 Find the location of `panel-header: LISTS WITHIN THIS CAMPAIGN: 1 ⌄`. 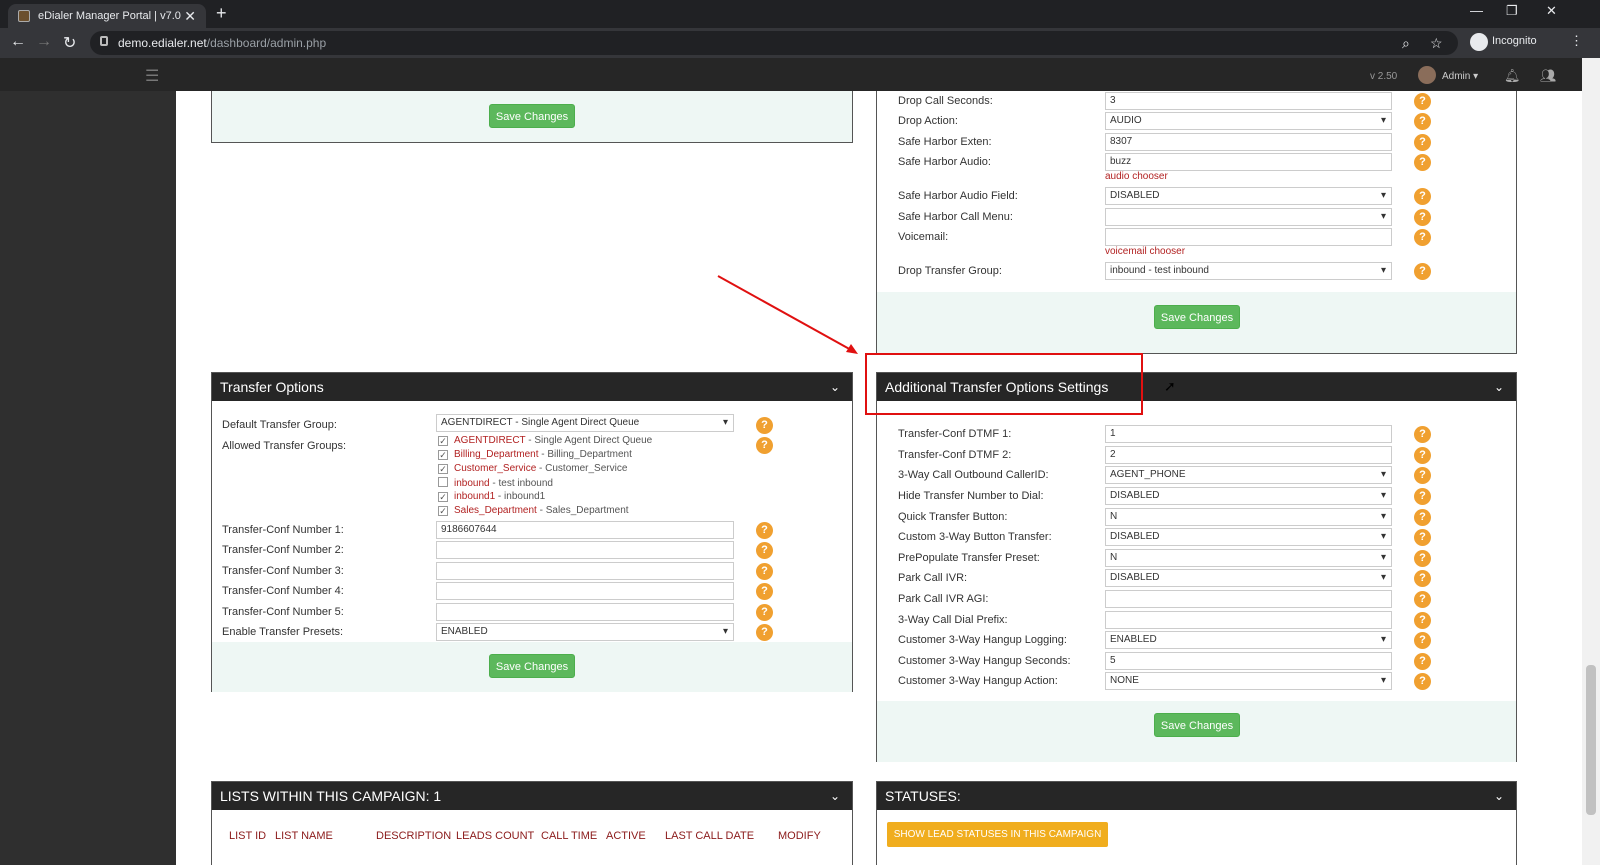

panel-header: LISTS WITHIN THIS CAMPAIGN: 1 ⌄ is located at coordinates (532, 796).